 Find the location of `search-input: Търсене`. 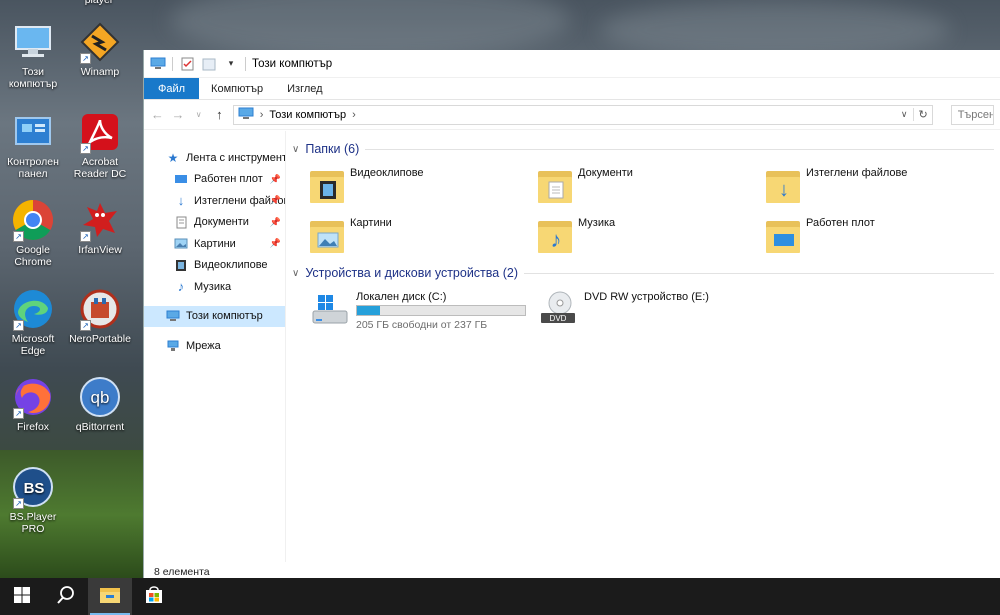

search-input: Търсене is located at coordinates (972, 114).